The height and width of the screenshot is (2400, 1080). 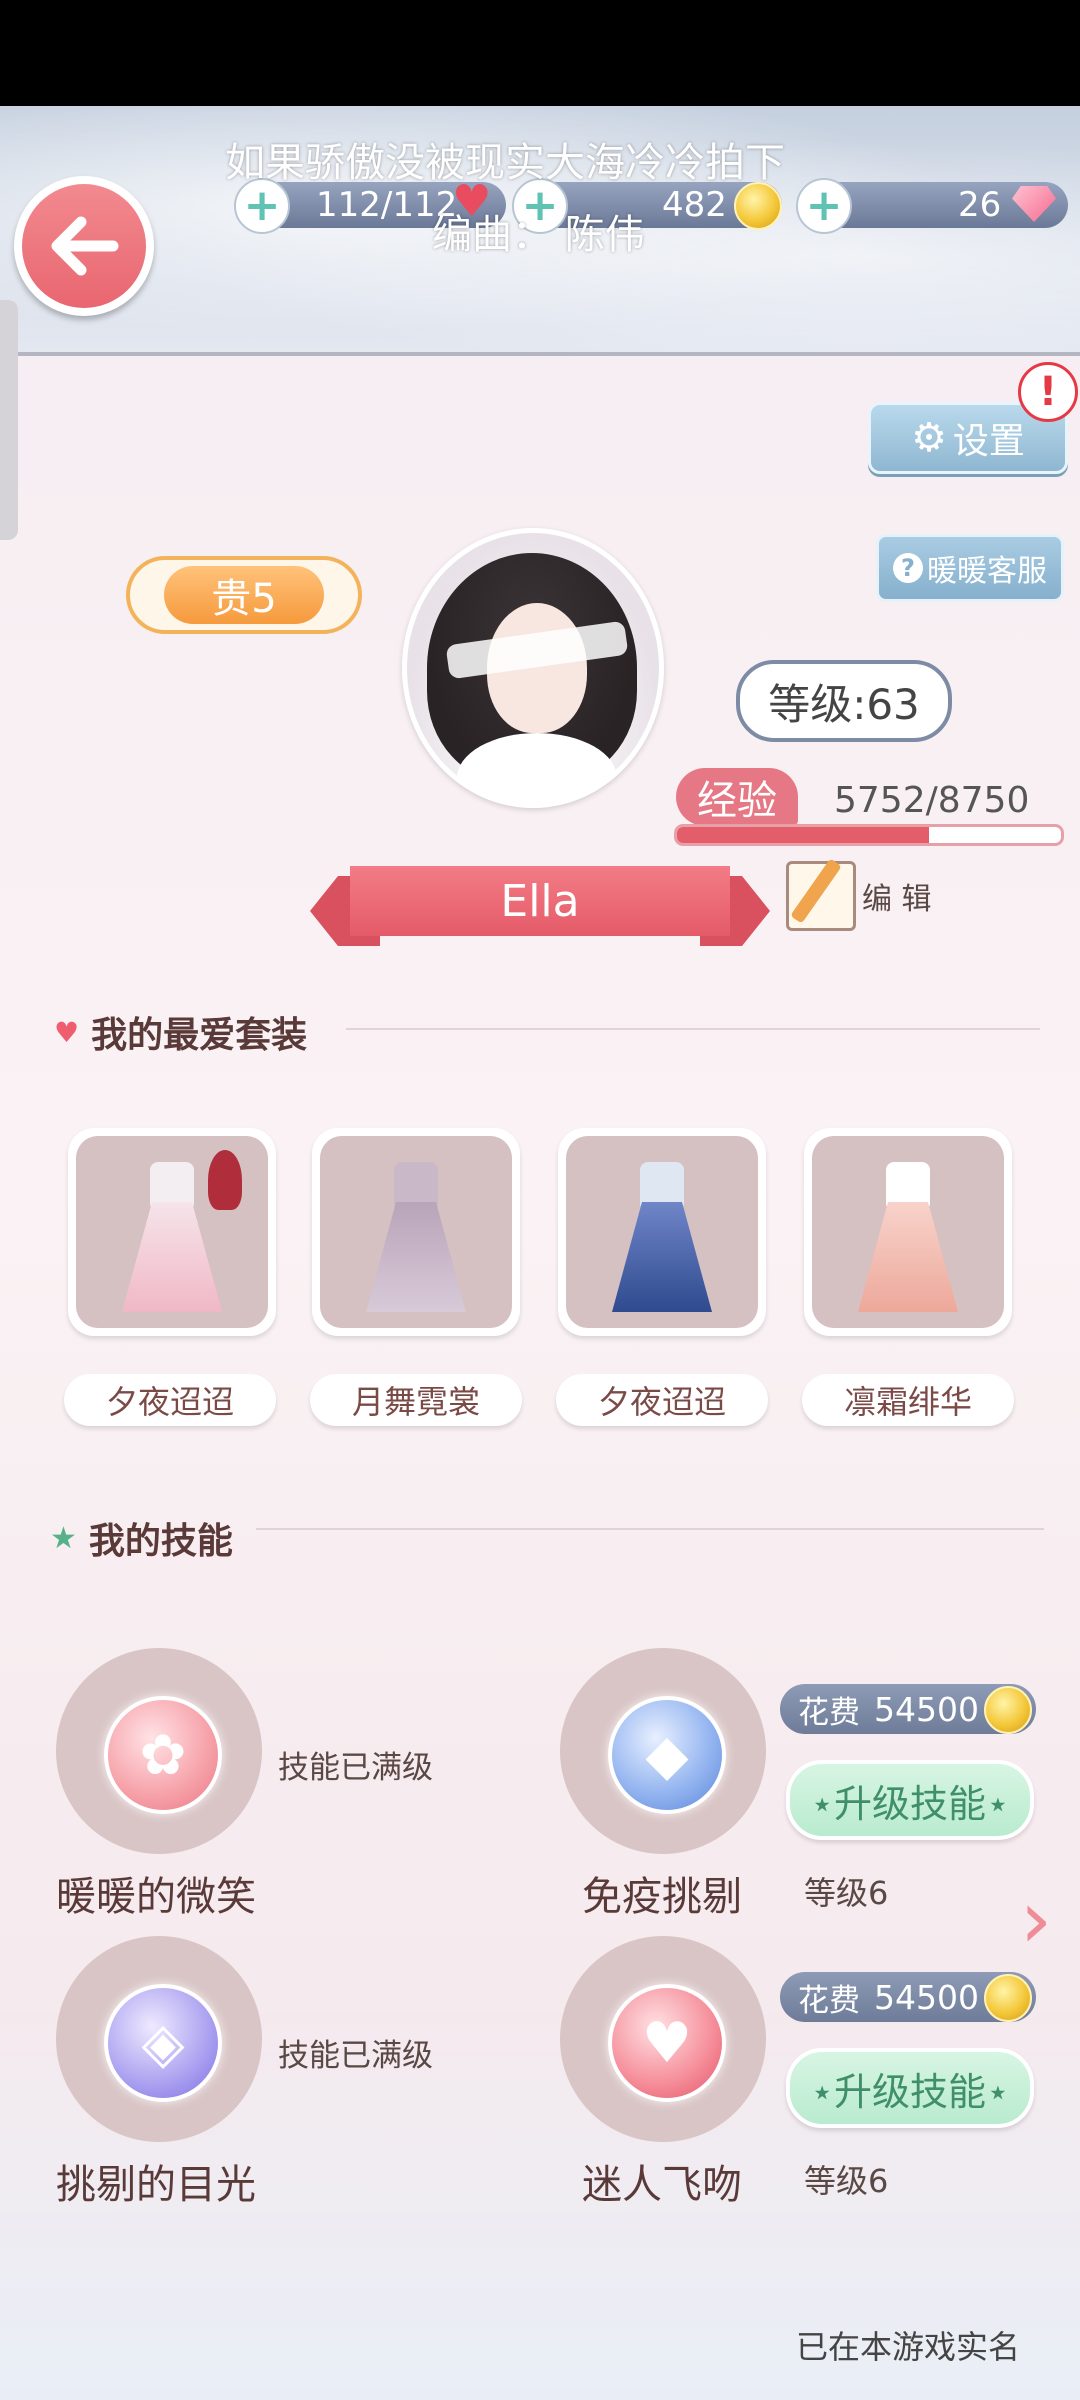 I want to click on gold-value: 482, so click(x=694, y=205).